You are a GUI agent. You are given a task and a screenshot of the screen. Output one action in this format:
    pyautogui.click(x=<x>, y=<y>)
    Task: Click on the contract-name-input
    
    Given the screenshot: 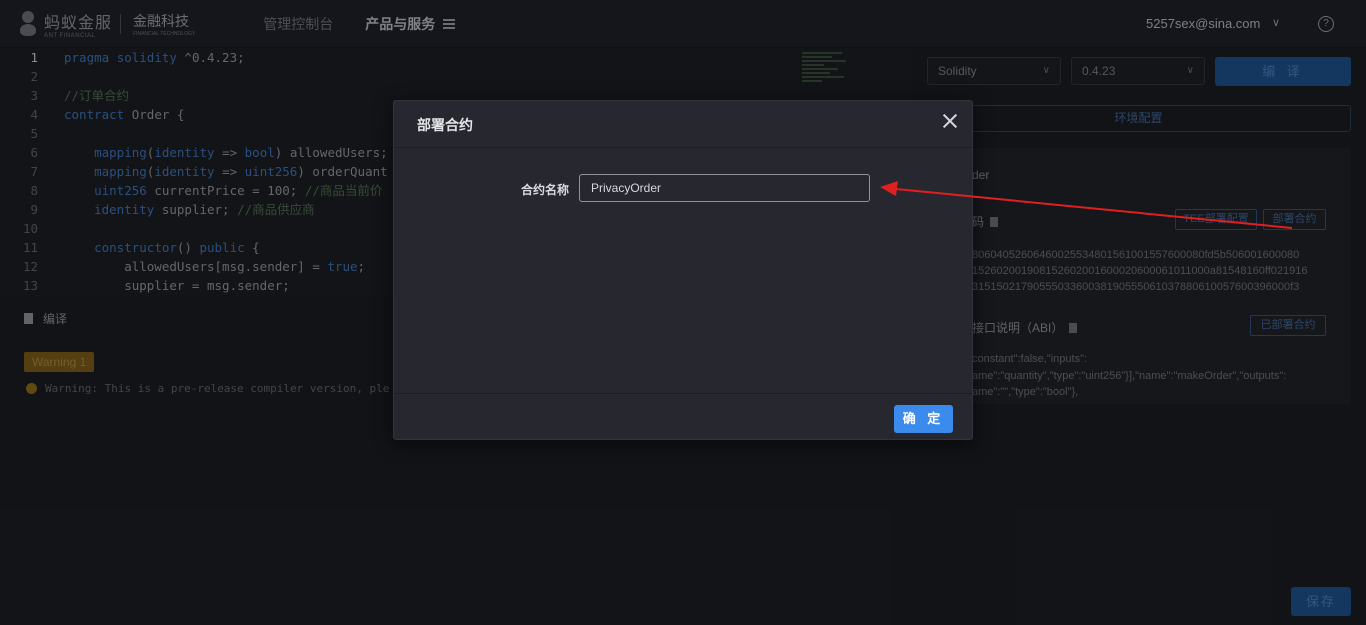 What is the action you would take?
    pyautogui.click(x=724, y=188)
    